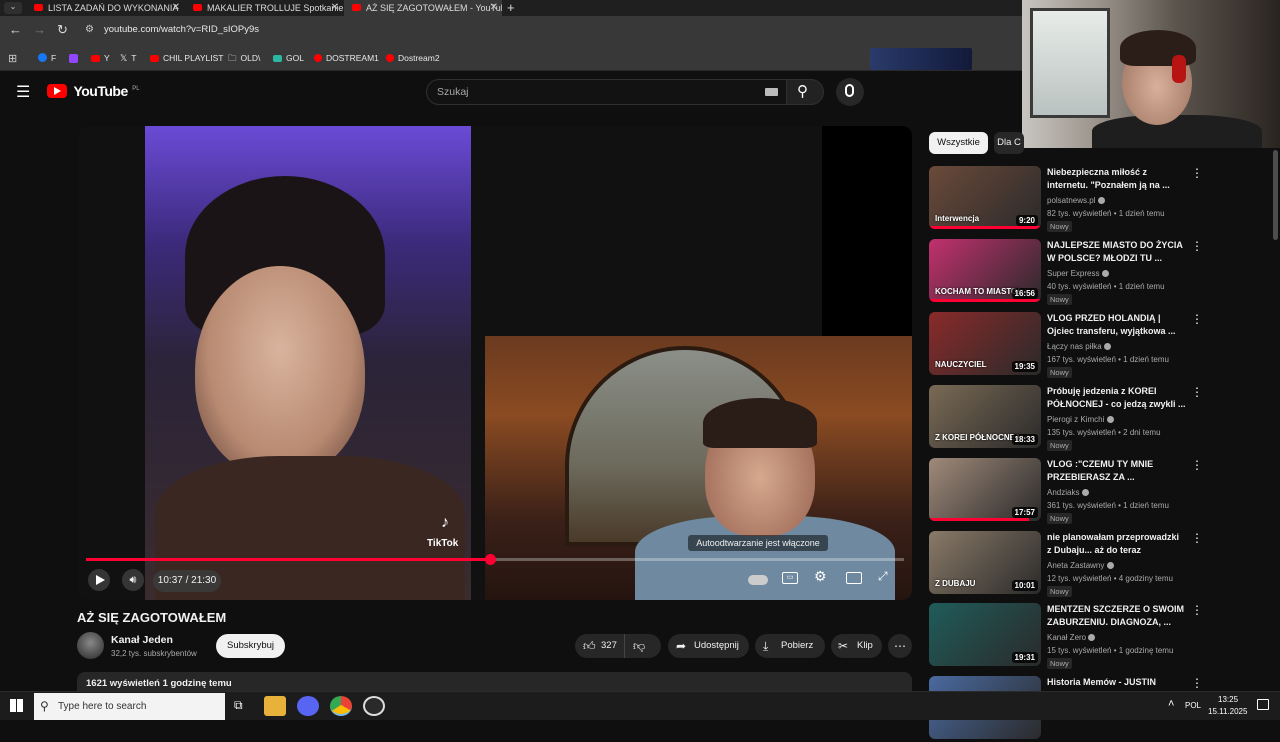 The width and height of the screenshot is (1280, 742). I want to click on search-button: ⚲, so click(805, 92).